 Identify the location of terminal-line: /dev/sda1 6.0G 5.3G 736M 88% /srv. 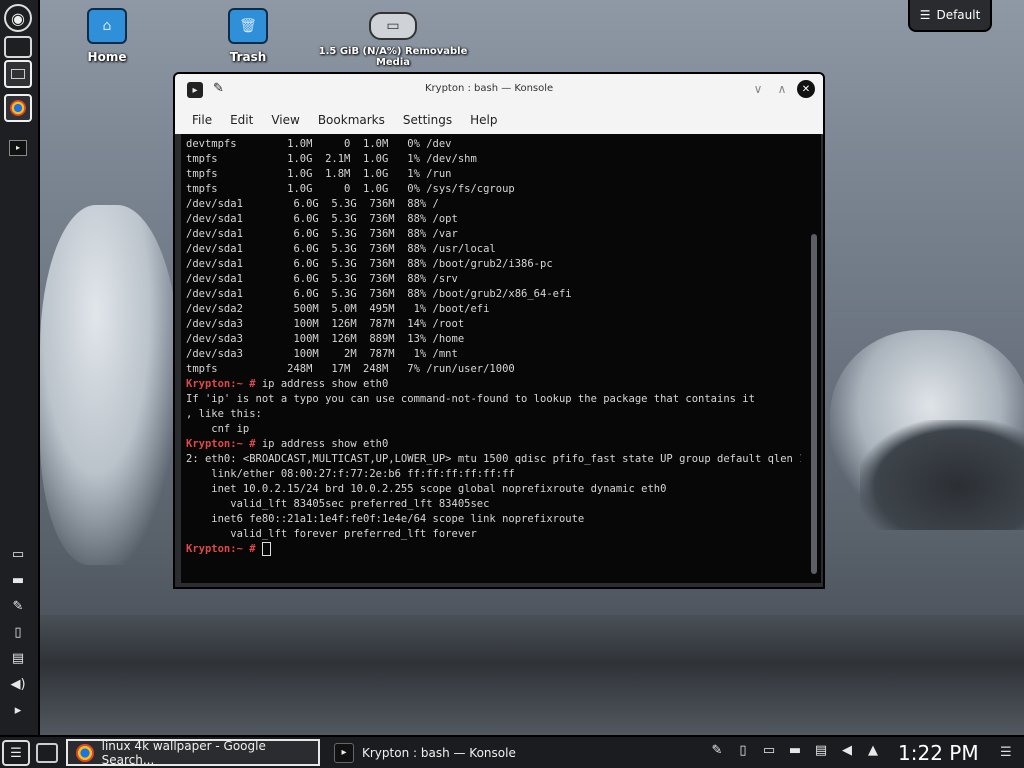
(322, 279).